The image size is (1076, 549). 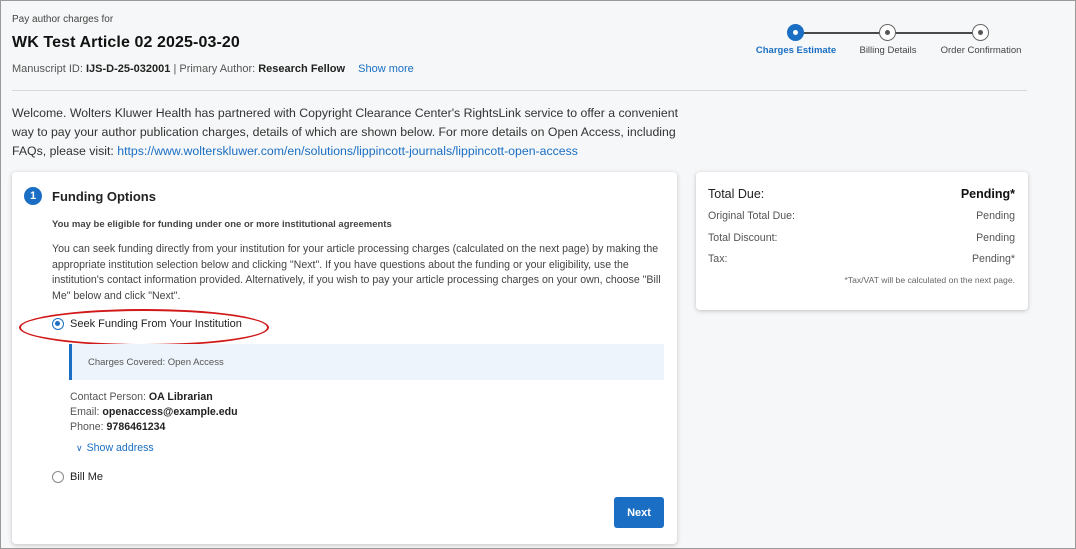 I want to click on next-button: Next, so click(x=639, y=512).